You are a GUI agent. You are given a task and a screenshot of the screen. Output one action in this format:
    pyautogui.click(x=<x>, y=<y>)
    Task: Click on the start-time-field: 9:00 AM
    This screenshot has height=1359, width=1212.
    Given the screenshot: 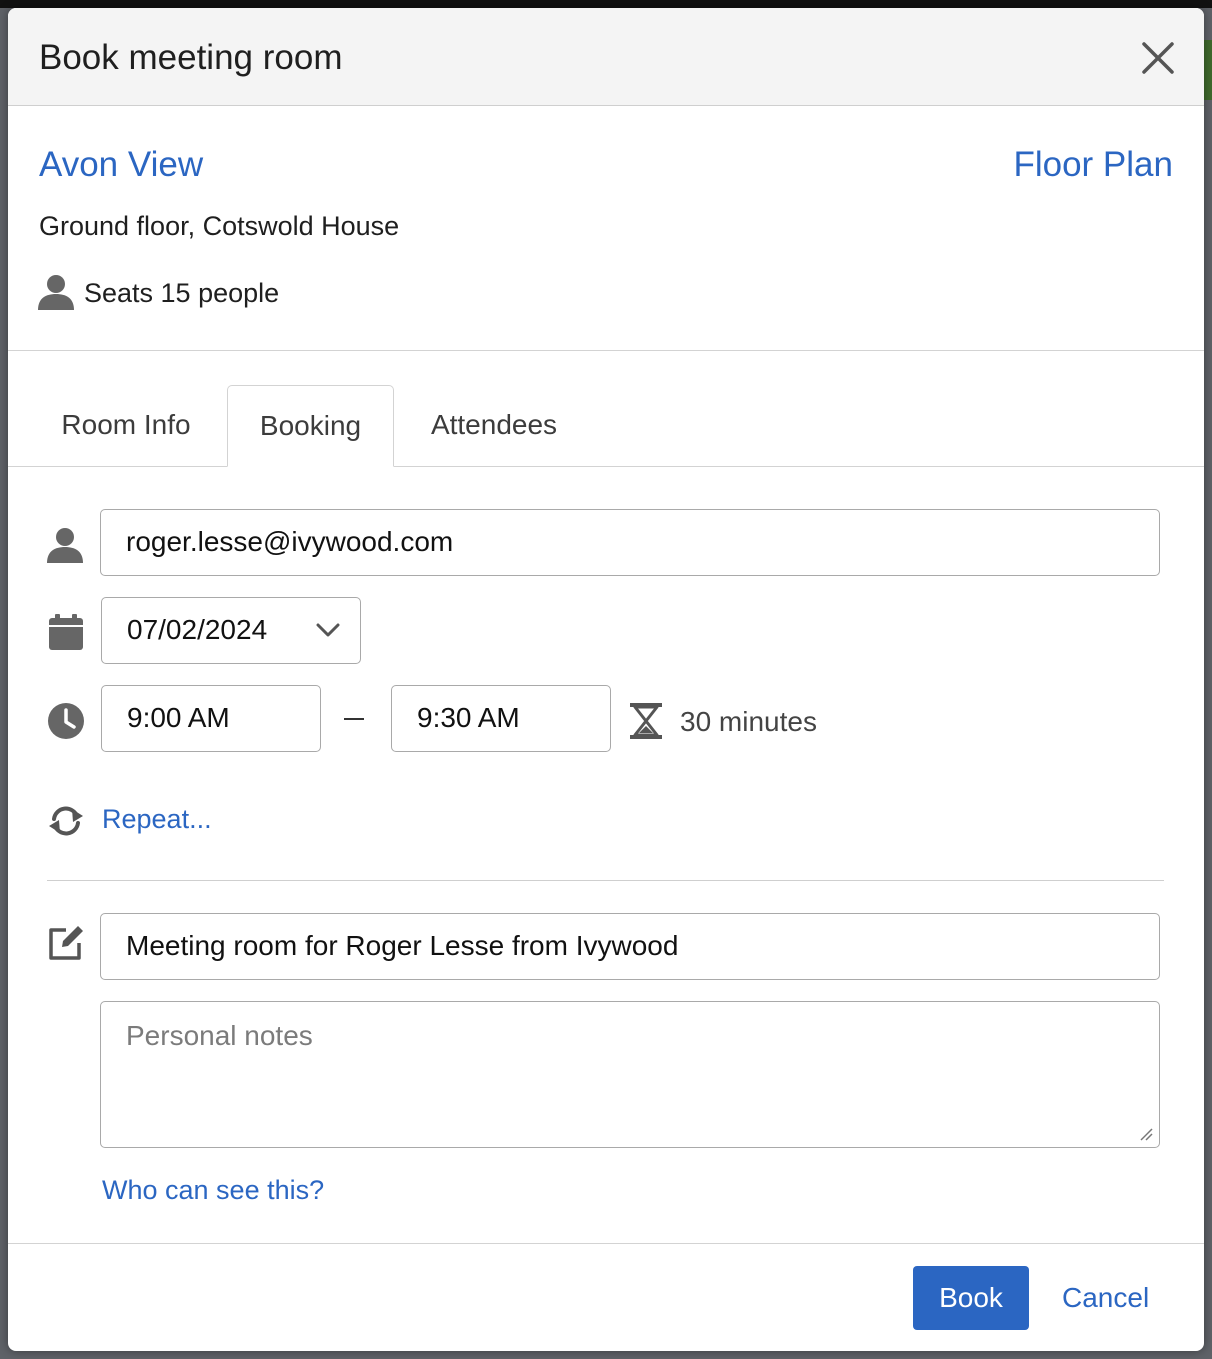 What is the action you would take?
    pyautogui.click(x=211, y=718)
    